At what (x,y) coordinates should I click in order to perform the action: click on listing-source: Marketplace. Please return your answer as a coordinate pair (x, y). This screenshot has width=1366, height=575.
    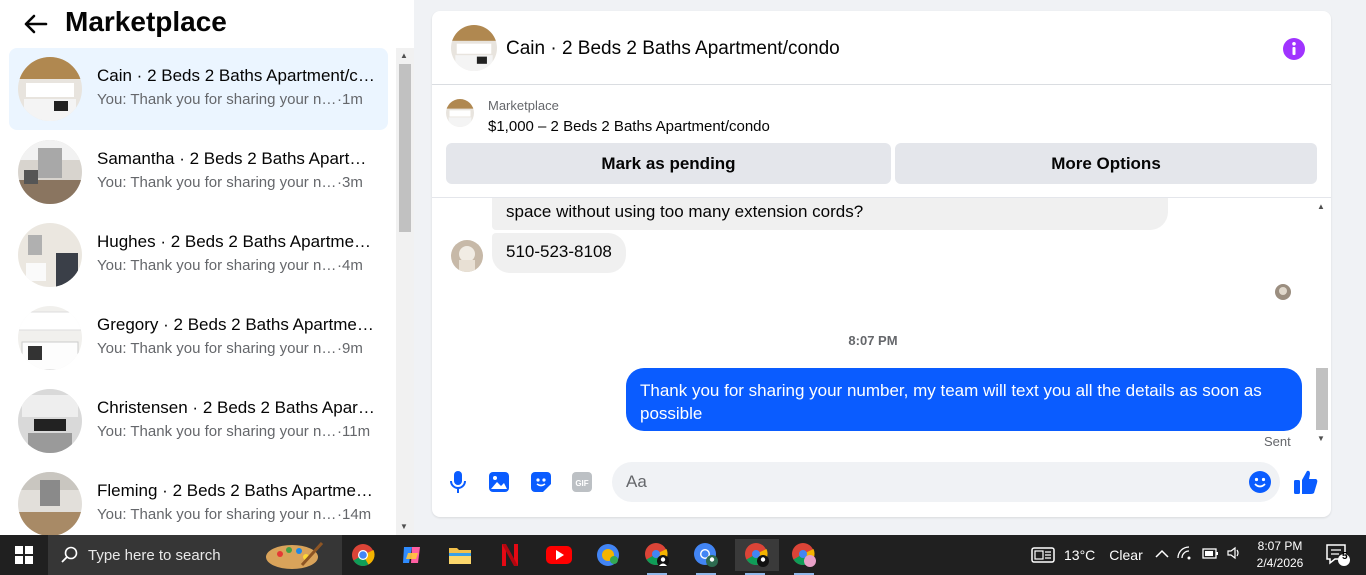
    Looking at the image, I should click on (523, 105).